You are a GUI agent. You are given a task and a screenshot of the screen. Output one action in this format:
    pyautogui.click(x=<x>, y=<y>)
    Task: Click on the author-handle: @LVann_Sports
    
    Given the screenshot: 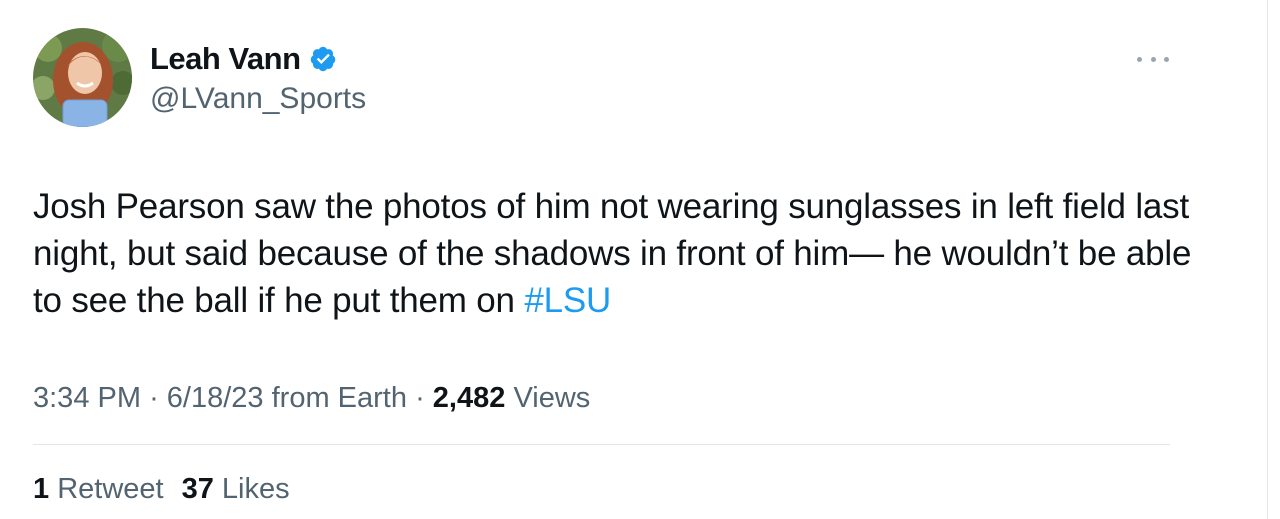 What is the action you would take?
    pyautogui.click(x=258, y=99)
    